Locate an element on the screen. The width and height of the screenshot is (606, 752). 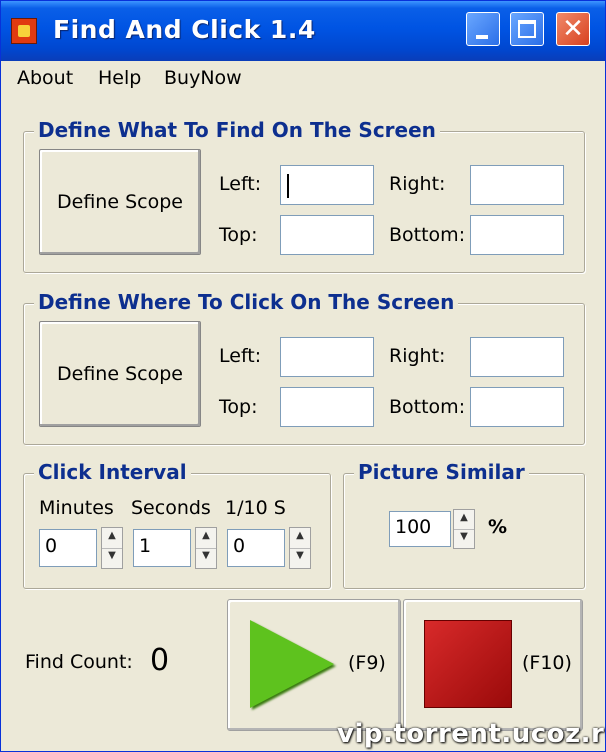
text-caret is located at coordinates (288, 186).